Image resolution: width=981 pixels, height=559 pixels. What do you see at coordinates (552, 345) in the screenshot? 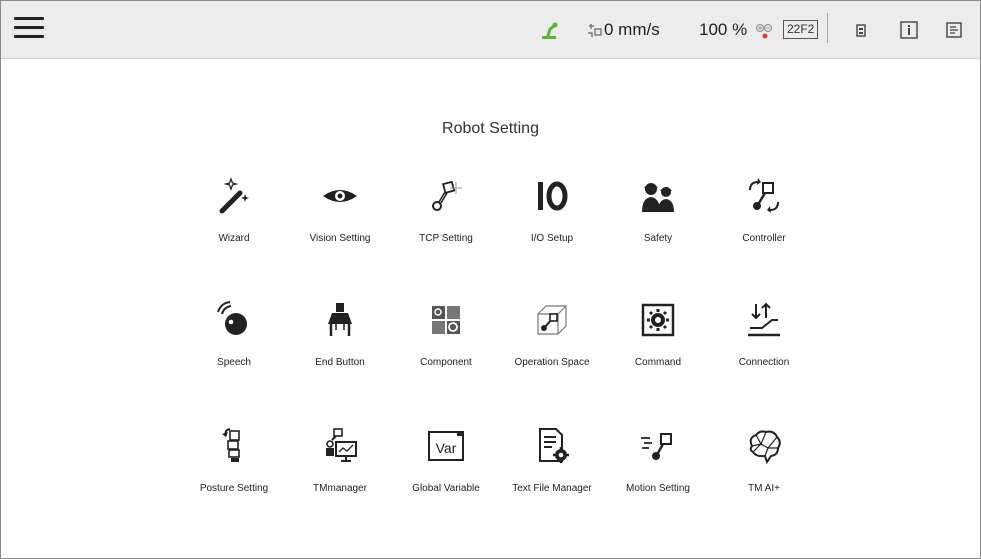
I see `tile-operation-space: Operation Space` at bounding box center [552, 345].